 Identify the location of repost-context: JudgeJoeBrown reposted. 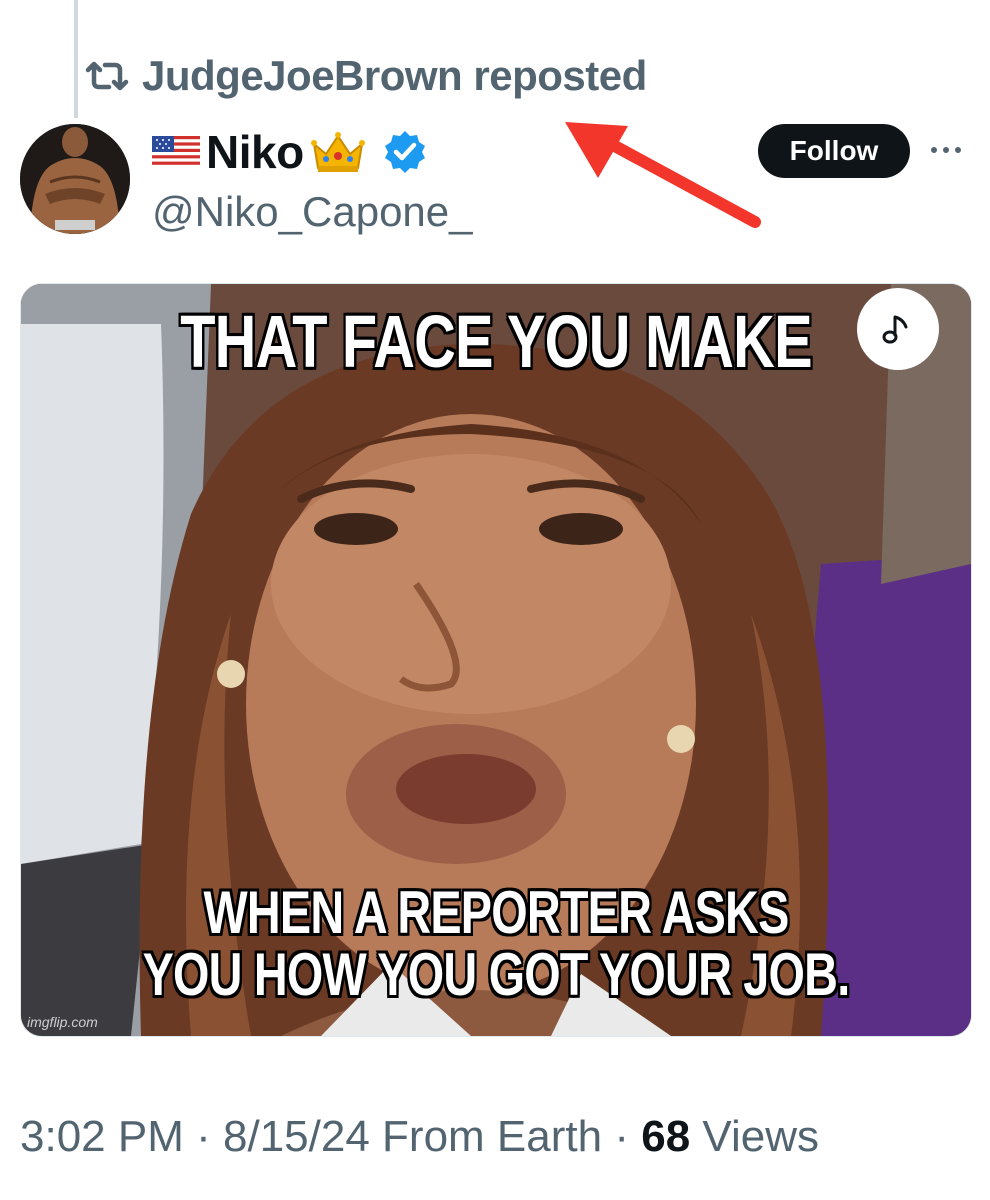
(364, 76).